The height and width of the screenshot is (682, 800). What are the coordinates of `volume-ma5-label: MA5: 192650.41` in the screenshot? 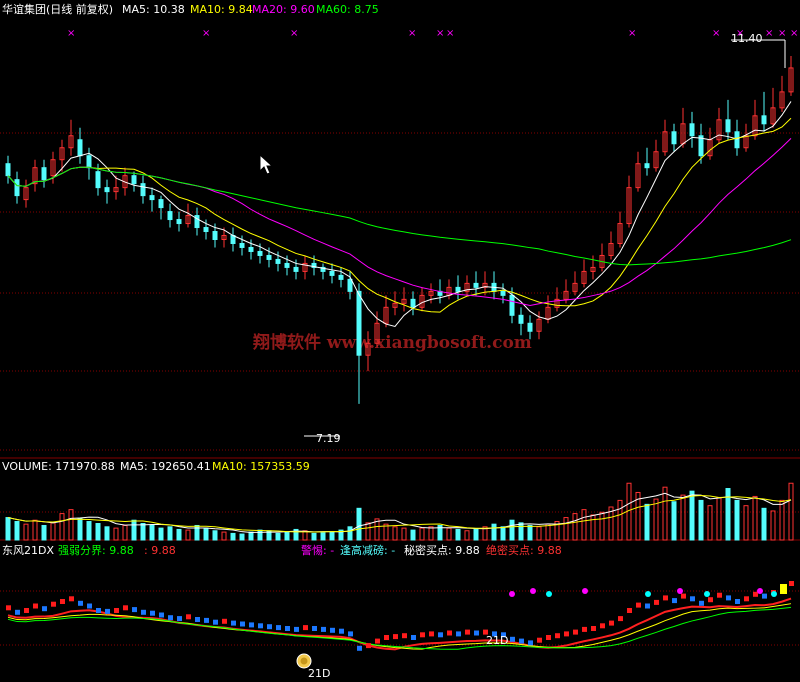 It's located at (165, 466).